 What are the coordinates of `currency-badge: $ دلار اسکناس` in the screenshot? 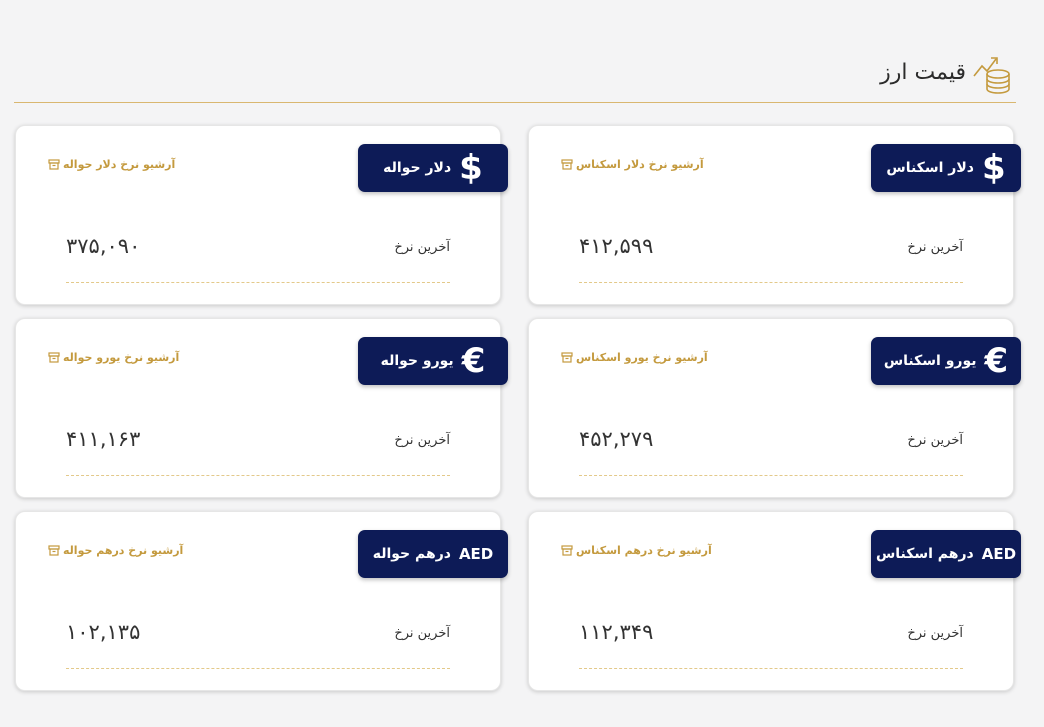 It's located at (946, 168).